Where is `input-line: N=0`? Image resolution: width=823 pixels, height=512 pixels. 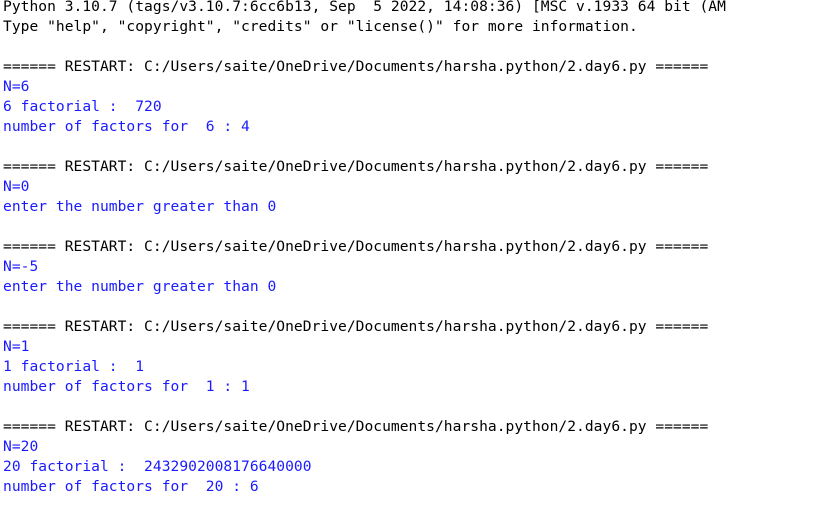 input-line: N=0 is located at coordinates (16, 186).